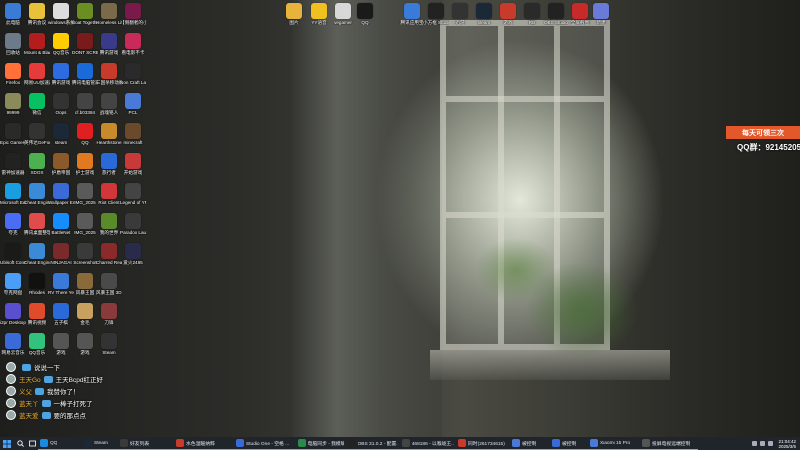  What do you see at coordinates (109, 104) in the screenshot?
I see `desktop-shortcut: 战魂铭人` at bounding box center [109, 104].